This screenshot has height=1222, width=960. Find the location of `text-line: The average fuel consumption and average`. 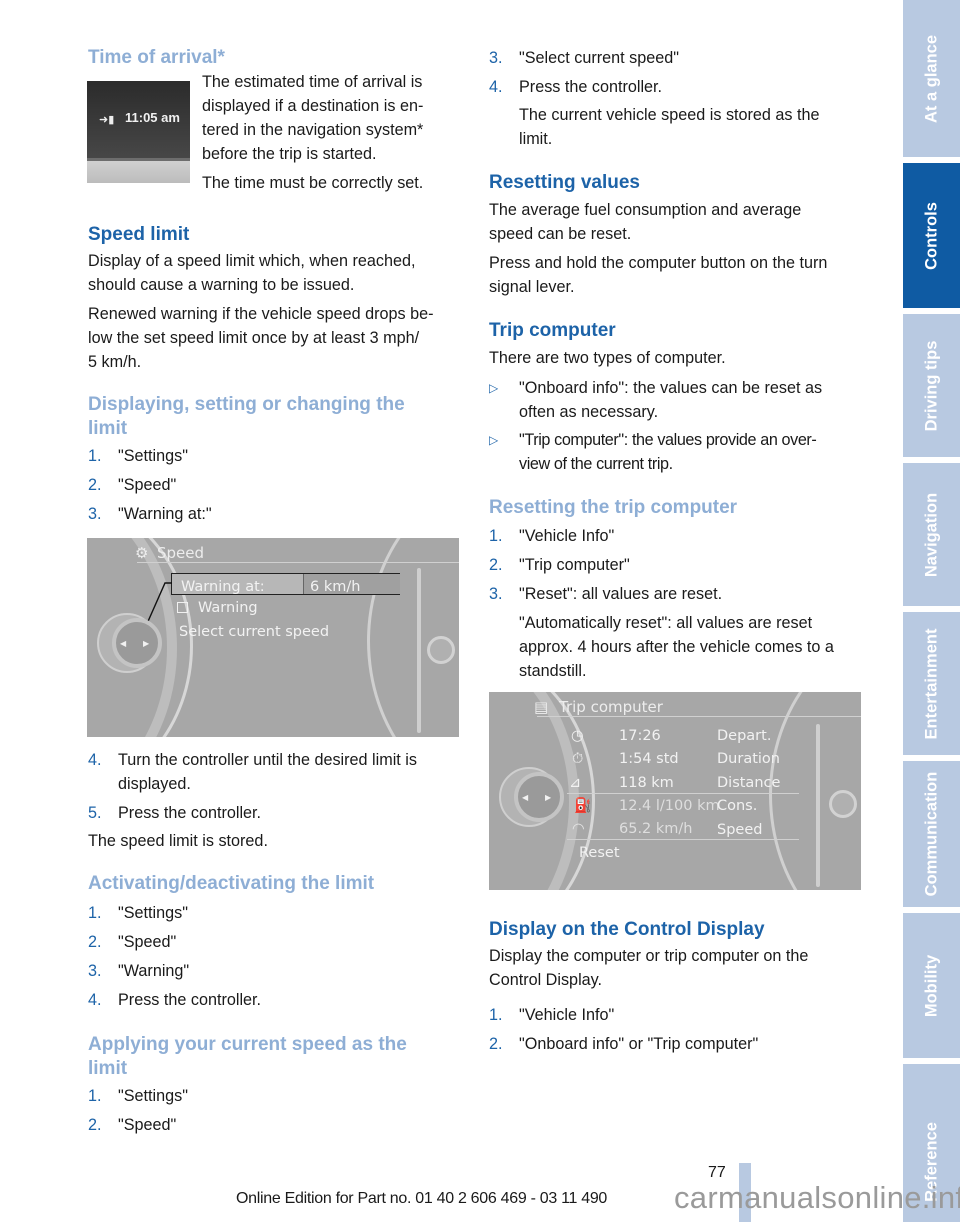

text-line: The average fuel consumption and average is located at coordinates (645, 210).